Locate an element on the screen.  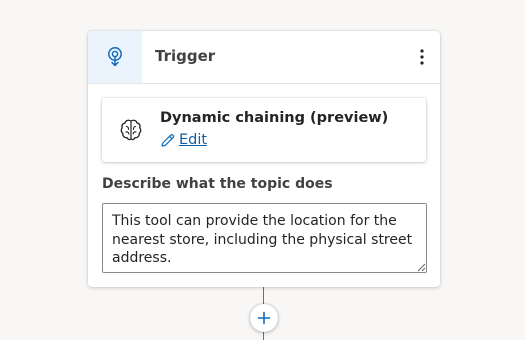
trigger-icon-box is located at coordinates (115, 57).